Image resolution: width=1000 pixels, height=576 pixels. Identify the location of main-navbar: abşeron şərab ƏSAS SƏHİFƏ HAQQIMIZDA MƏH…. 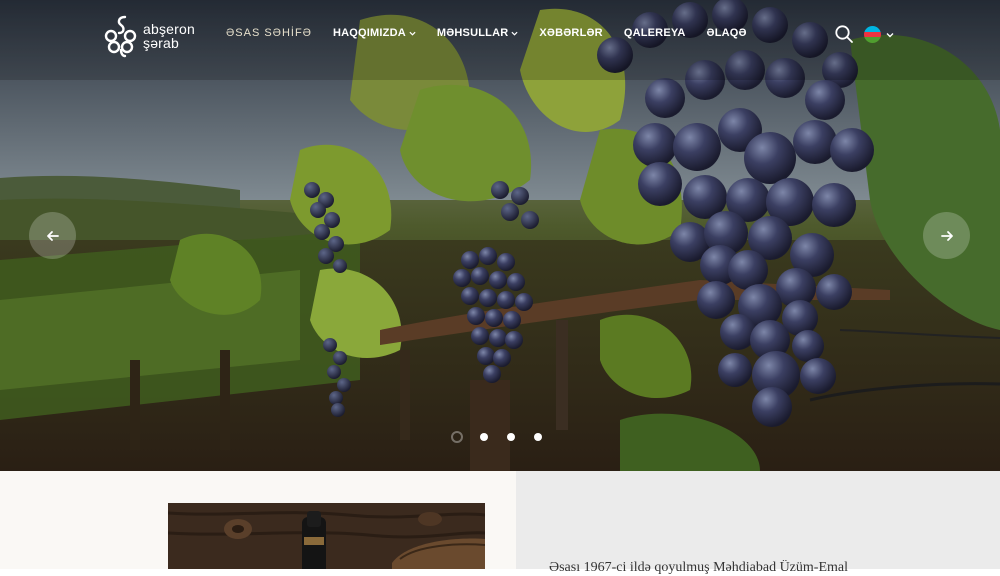
(500, 35).